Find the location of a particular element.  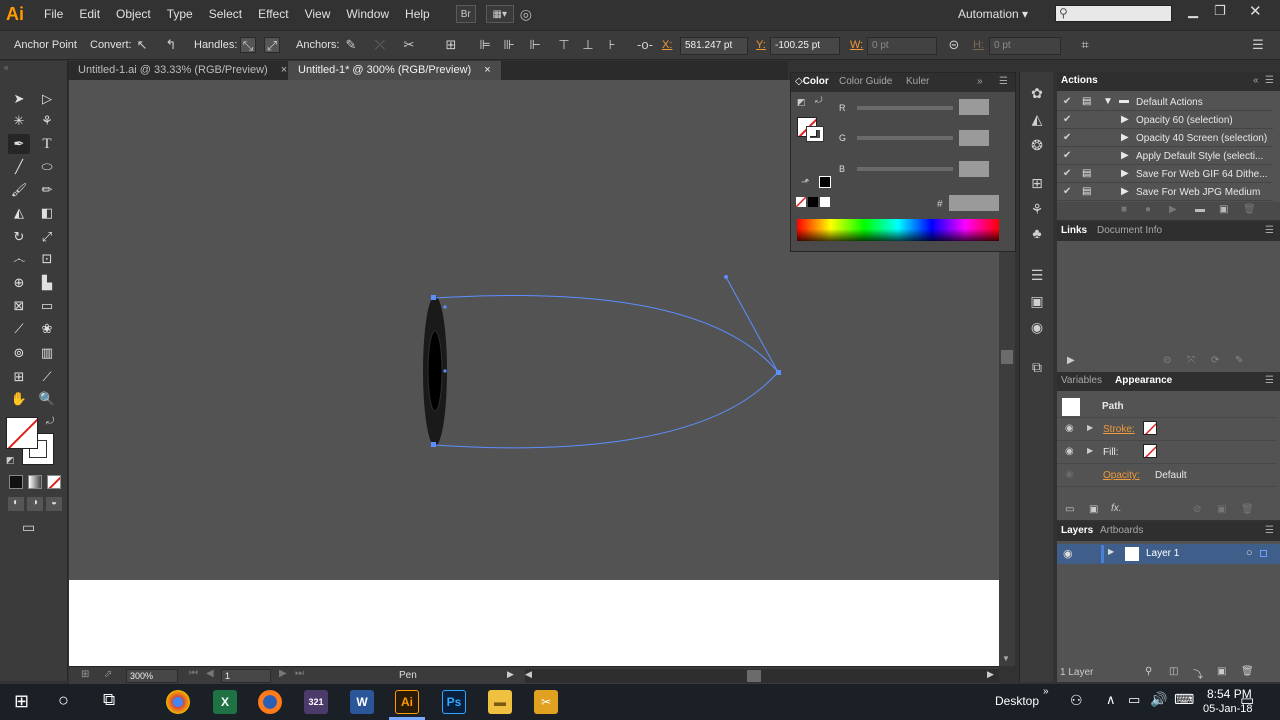

none-color-swatch is located at coordinates (801, 202).